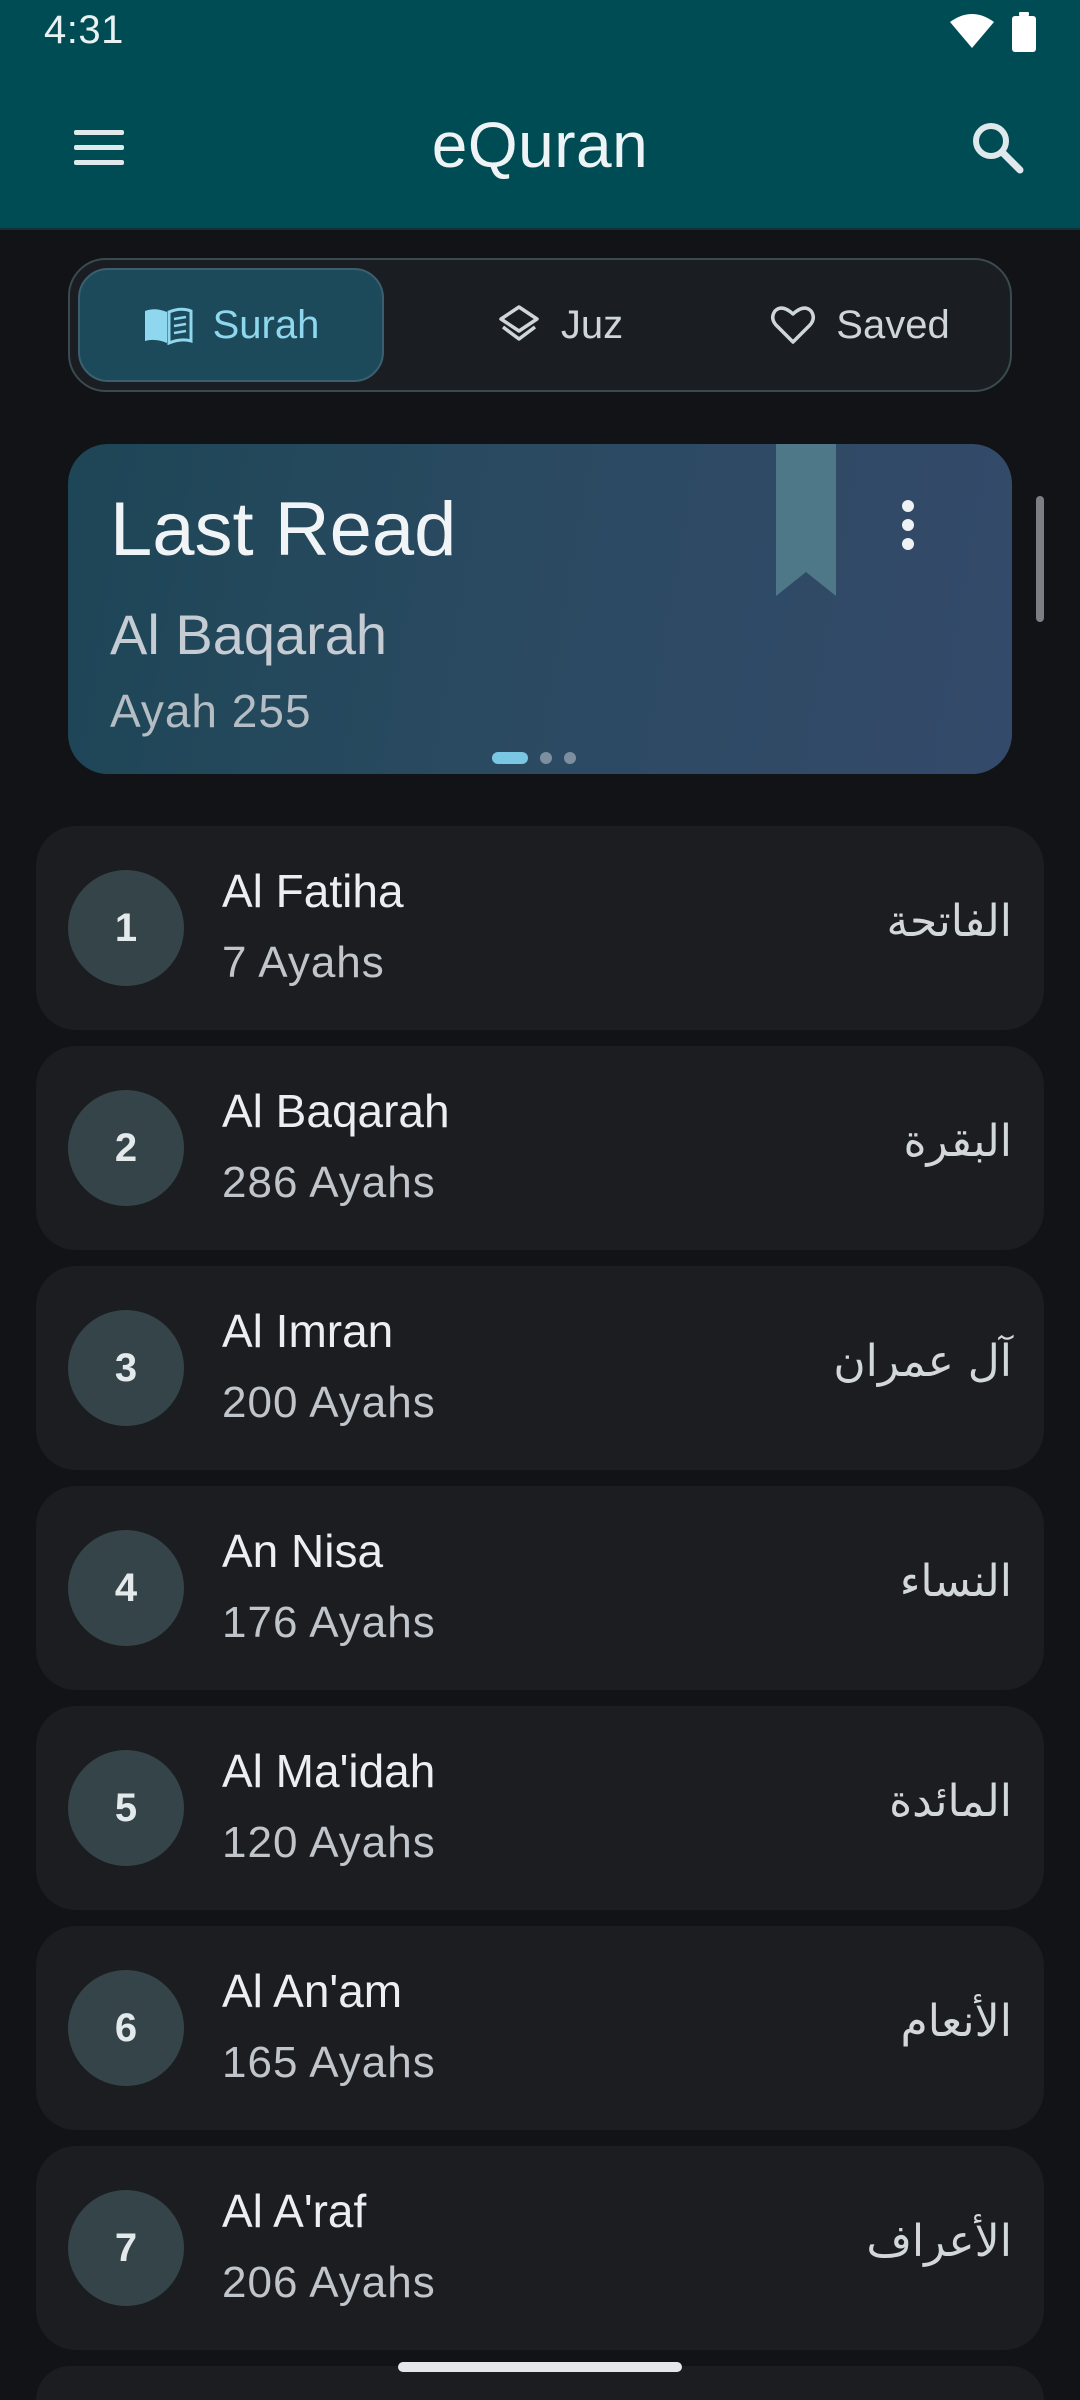 The height and width of the screenshot is (2400, 1080). What do you see at coordinates (540, 1368) in the screenshot?
I see `surah-row: 3 Al Imran 200 Ayahs آل عمران` at bounding box center [540, 1368].